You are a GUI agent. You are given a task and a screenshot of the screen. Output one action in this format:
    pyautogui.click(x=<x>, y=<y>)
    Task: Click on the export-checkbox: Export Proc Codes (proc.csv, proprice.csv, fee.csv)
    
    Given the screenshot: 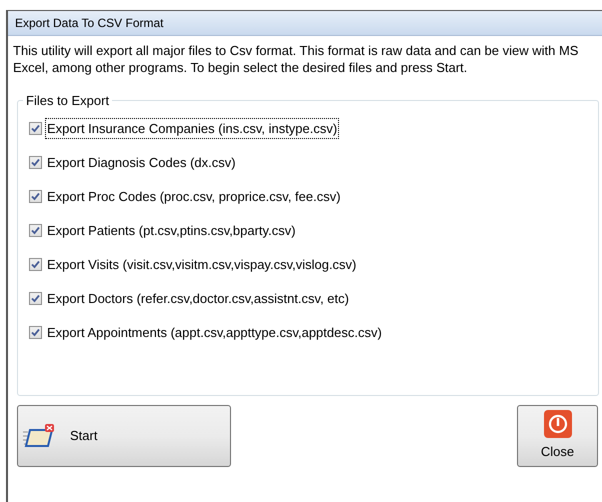 What is the action you would take?
    pyautogui.click(x=313, y=196)
    